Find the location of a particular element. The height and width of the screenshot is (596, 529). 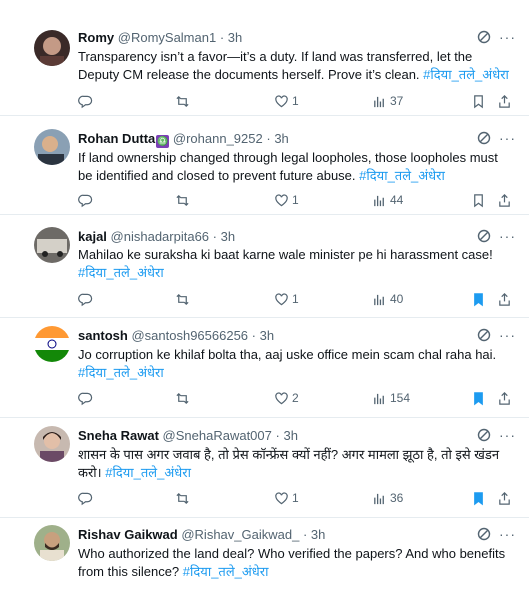

author-name: kajal is located at coordinates (92, 236).